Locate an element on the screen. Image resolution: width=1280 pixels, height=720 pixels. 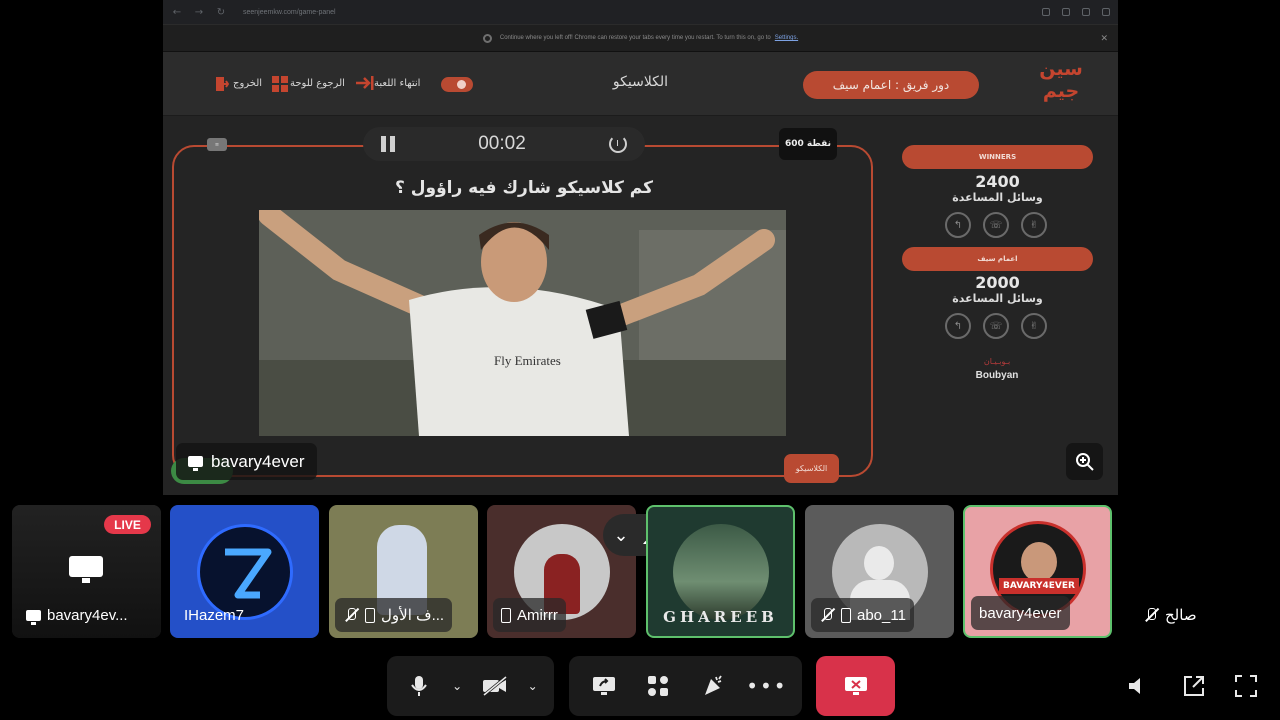
question-text: كم كلاسيكو شارك فيه راؤول ؟ is located at coordinates (523, 188).